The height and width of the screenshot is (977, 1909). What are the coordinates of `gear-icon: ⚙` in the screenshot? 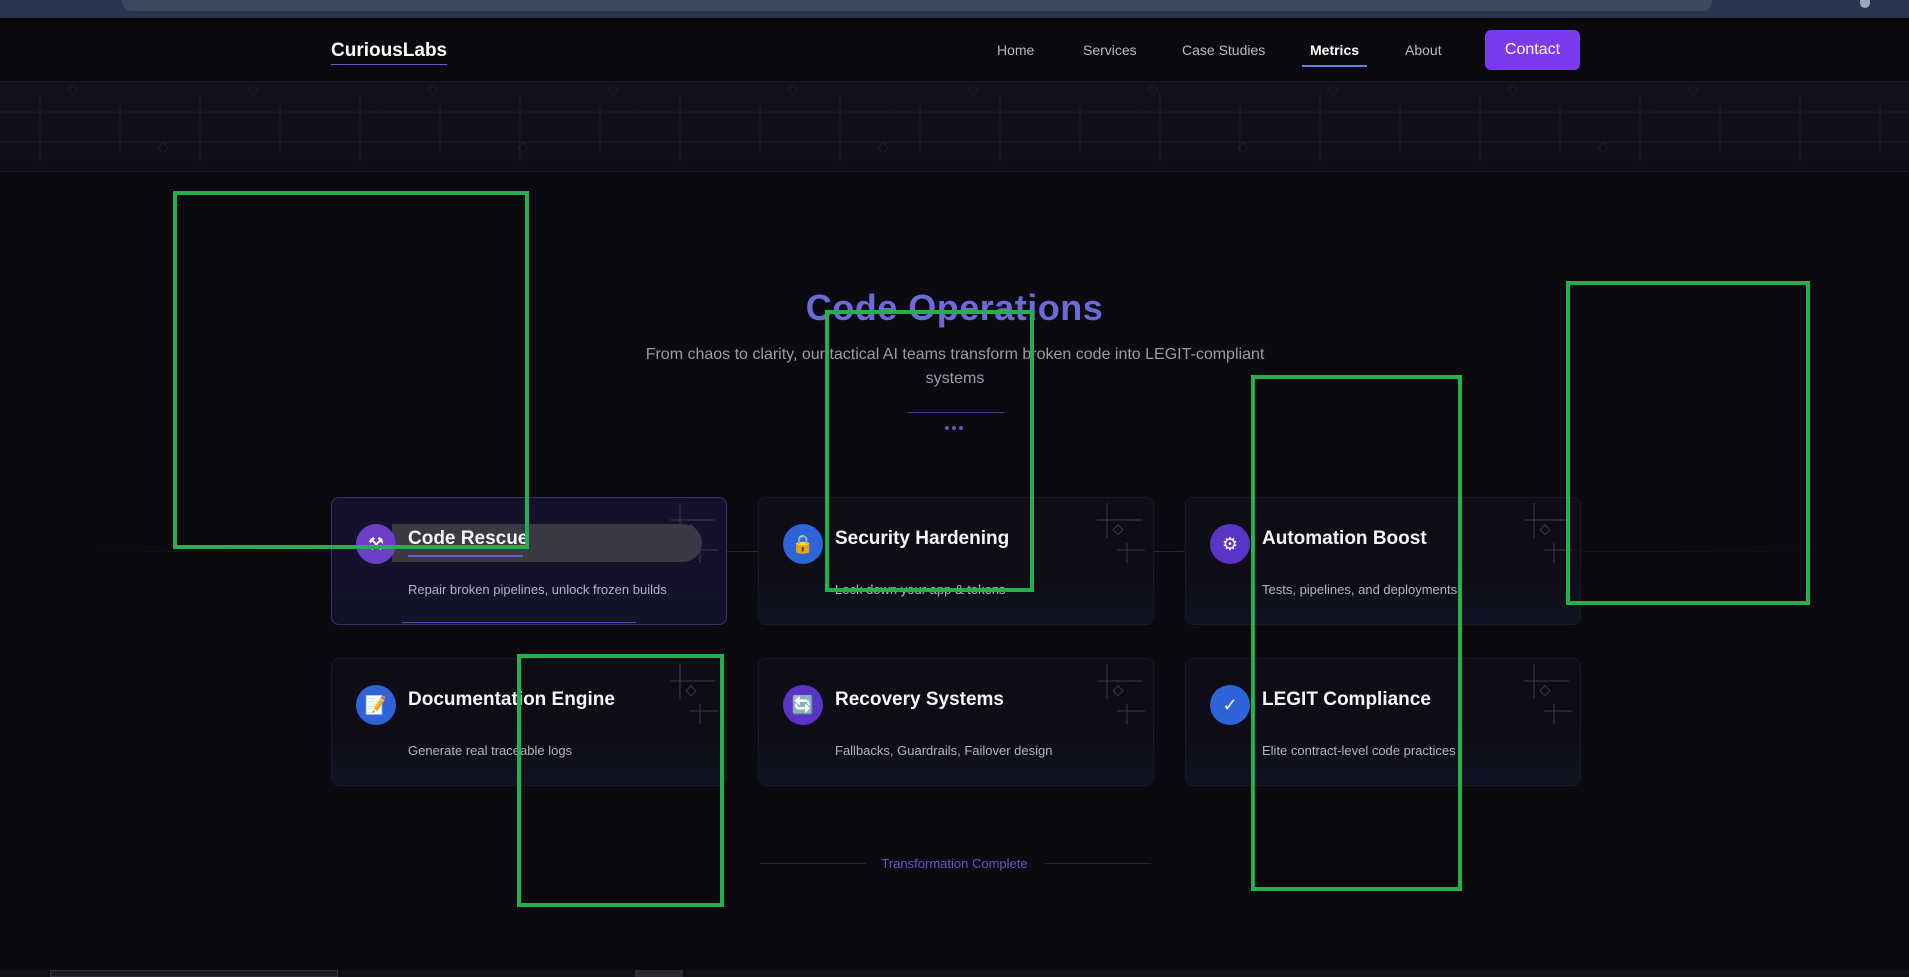 It's located at (1230, 544).